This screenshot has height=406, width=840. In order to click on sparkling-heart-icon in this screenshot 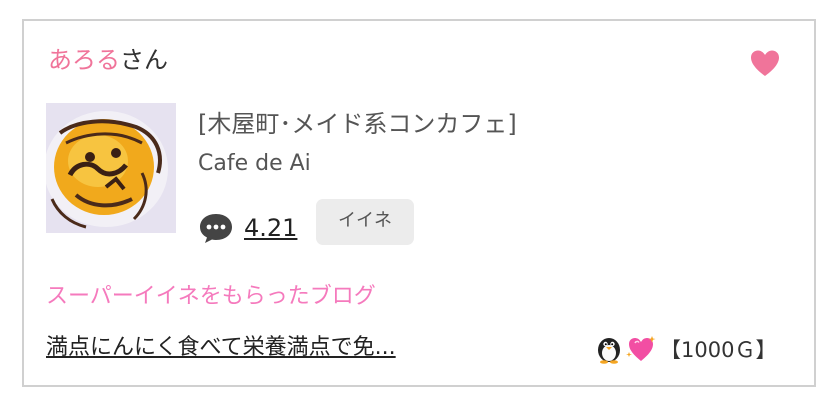, I will do `click(641, 348)`.